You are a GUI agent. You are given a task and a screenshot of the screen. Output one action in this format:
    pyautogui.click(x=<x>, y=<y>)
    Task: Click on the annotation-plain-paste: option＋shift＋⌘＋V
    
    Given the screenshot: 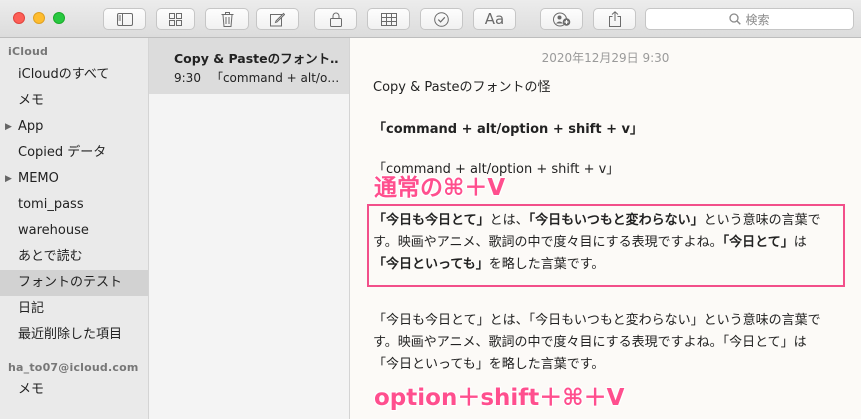 What is the action you would take?
    pyautogui.click(x=499, y=398)
    